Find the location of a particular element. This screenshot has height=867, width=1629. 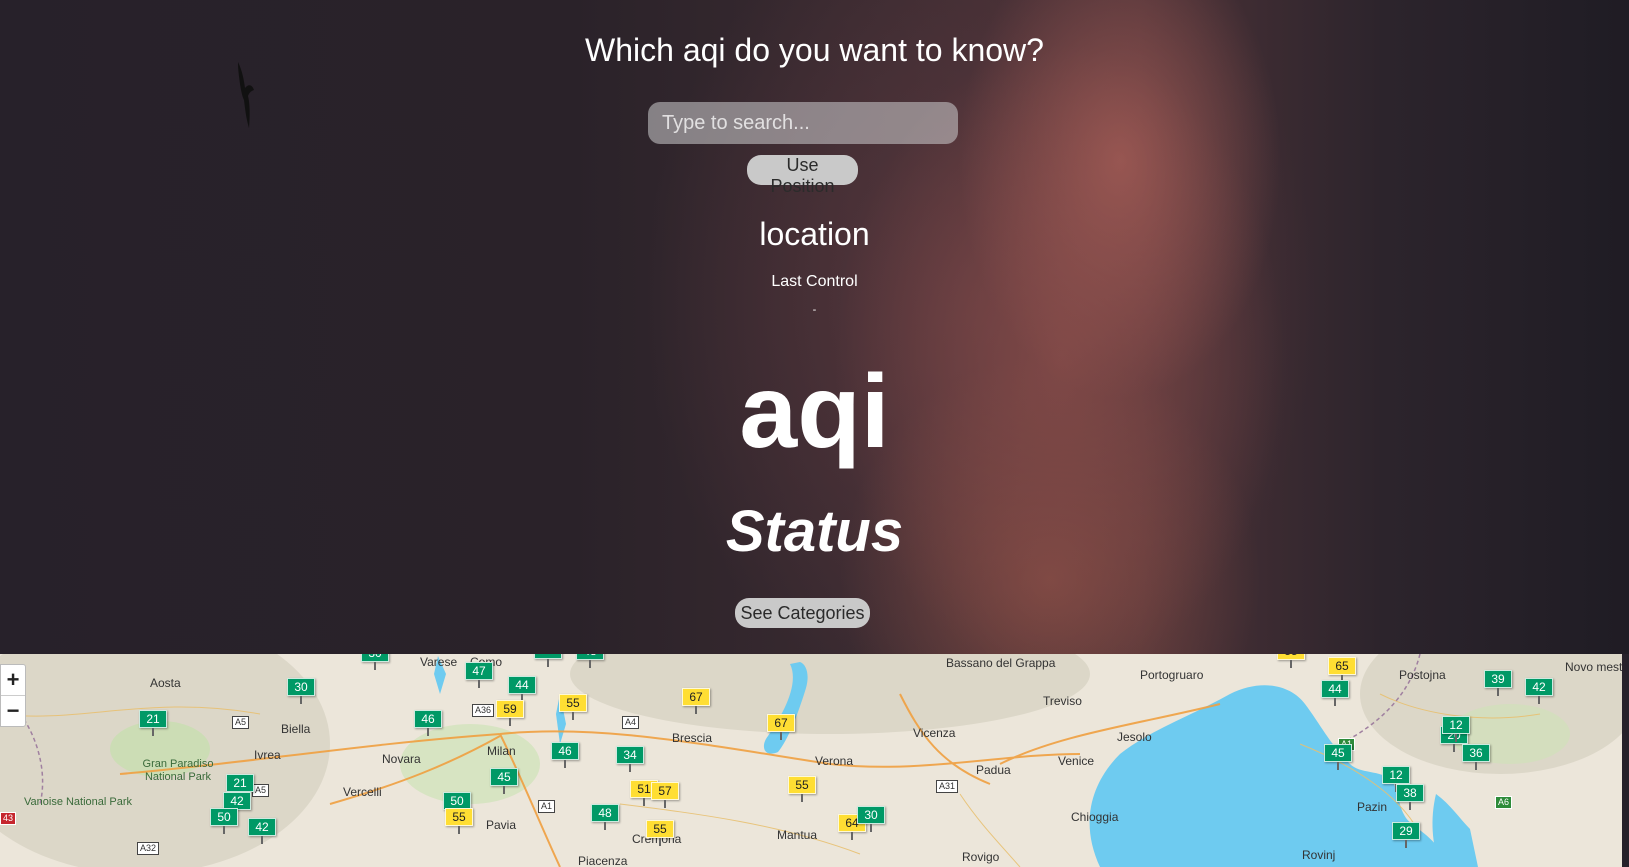

zoom-control: + − is located at coordinates (13, 695).